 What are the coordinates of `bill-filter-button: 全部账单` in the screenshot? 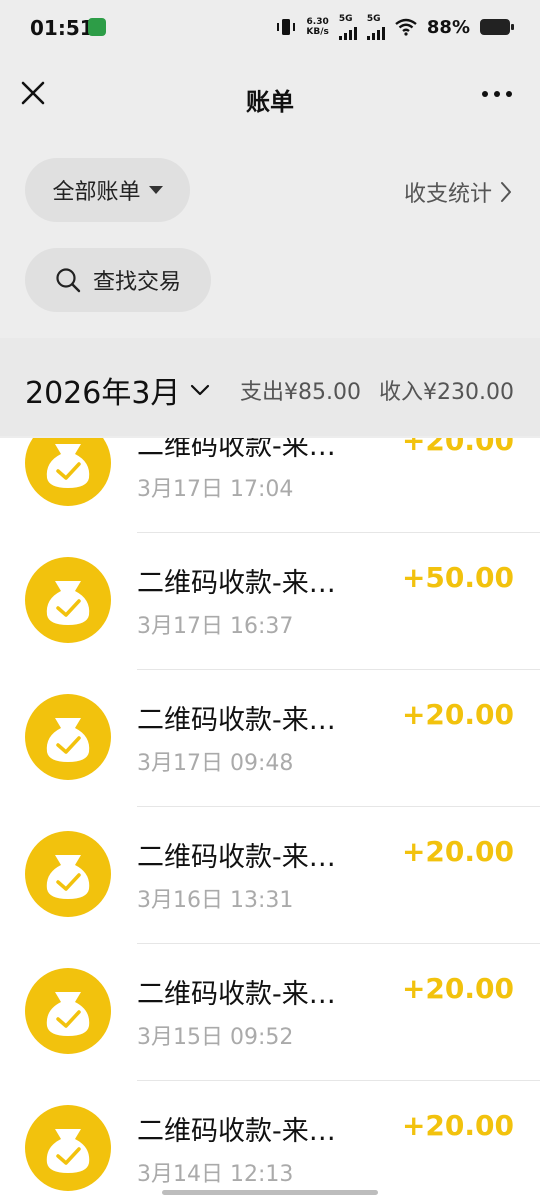 It's located at (107, 190).